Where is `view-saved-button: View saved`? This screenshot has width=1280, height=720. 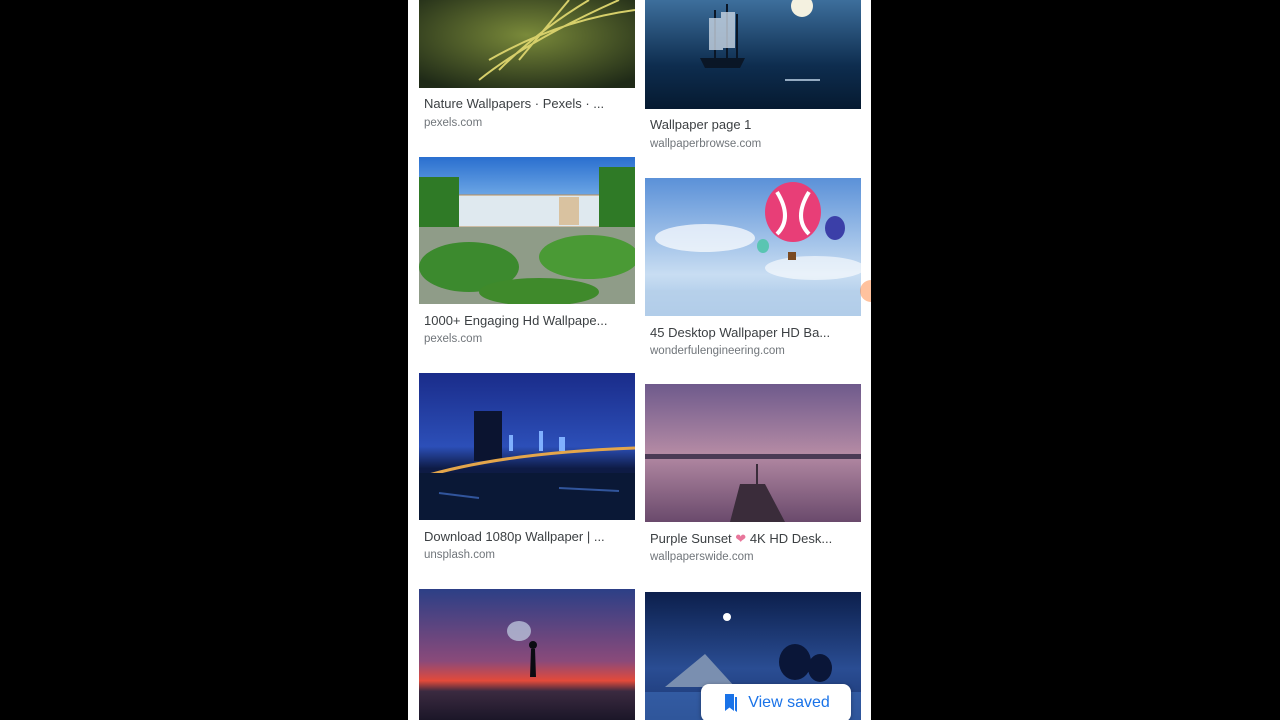
view-saved-button: View saved is located at coordinates (776, 702).